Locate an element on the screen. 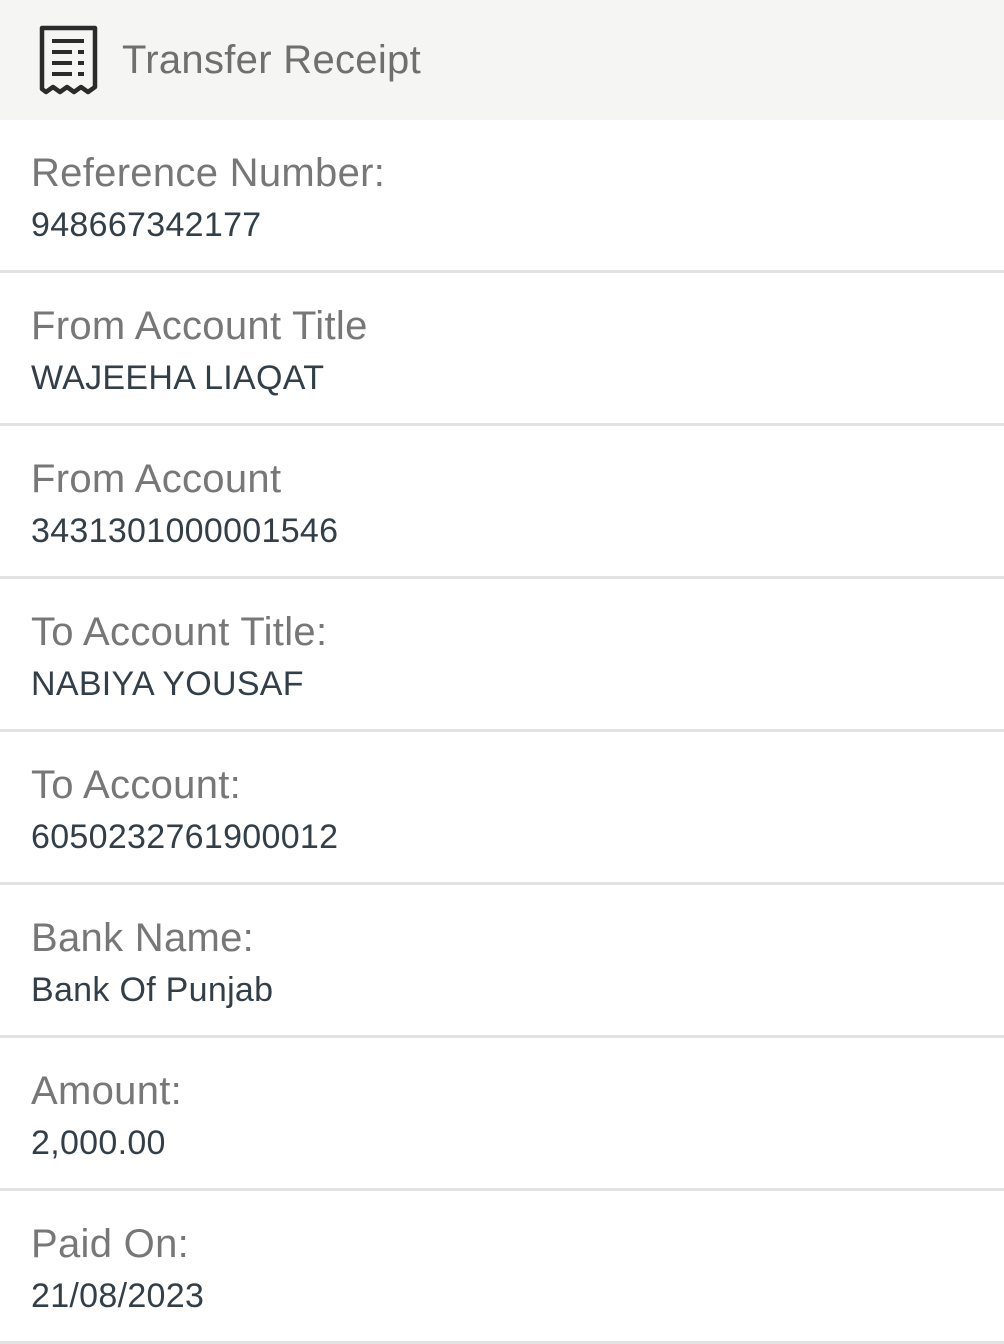  detail-value: 2,000.00 is located at coordinates (98, 1143).